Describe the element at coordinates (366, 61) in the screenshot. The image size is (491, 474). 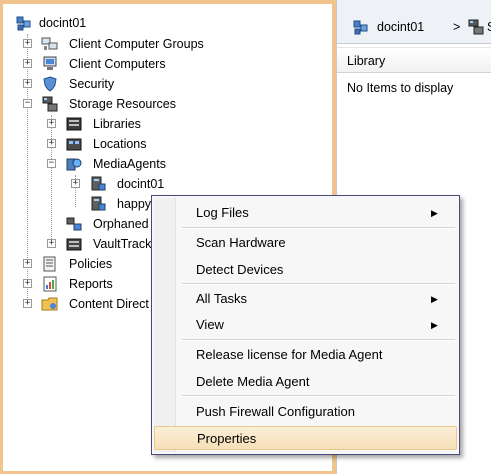
I see `column-header-label: Library` at that location.